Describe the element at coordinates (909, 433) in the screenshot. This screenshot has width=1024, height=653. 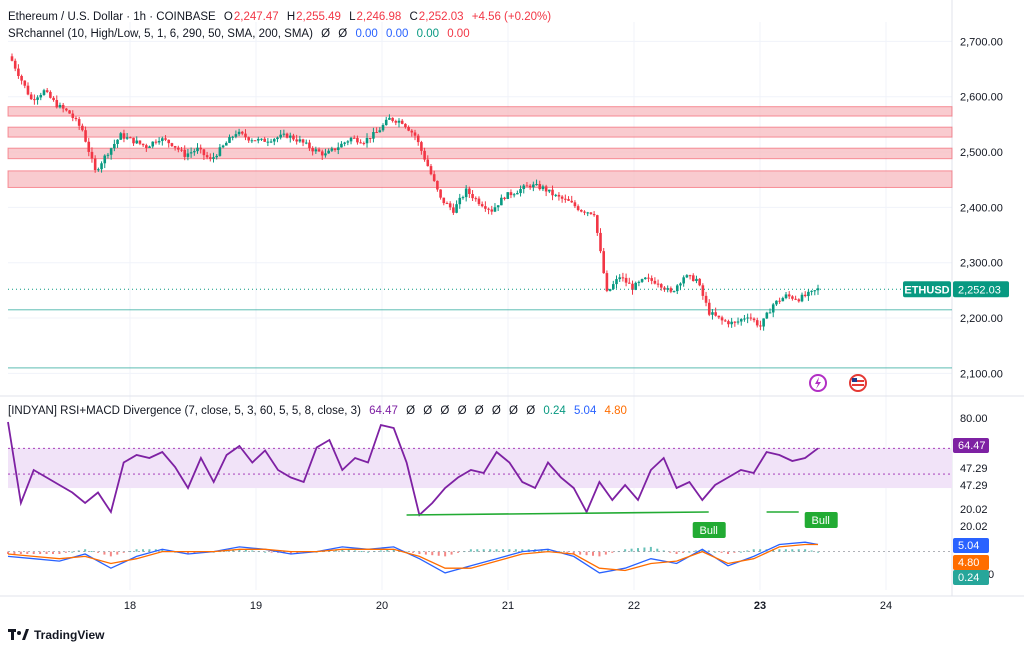
I see `price-labels: ETHUSD 2,252.03 64.47 5.04 4.80 0.24` at that location.